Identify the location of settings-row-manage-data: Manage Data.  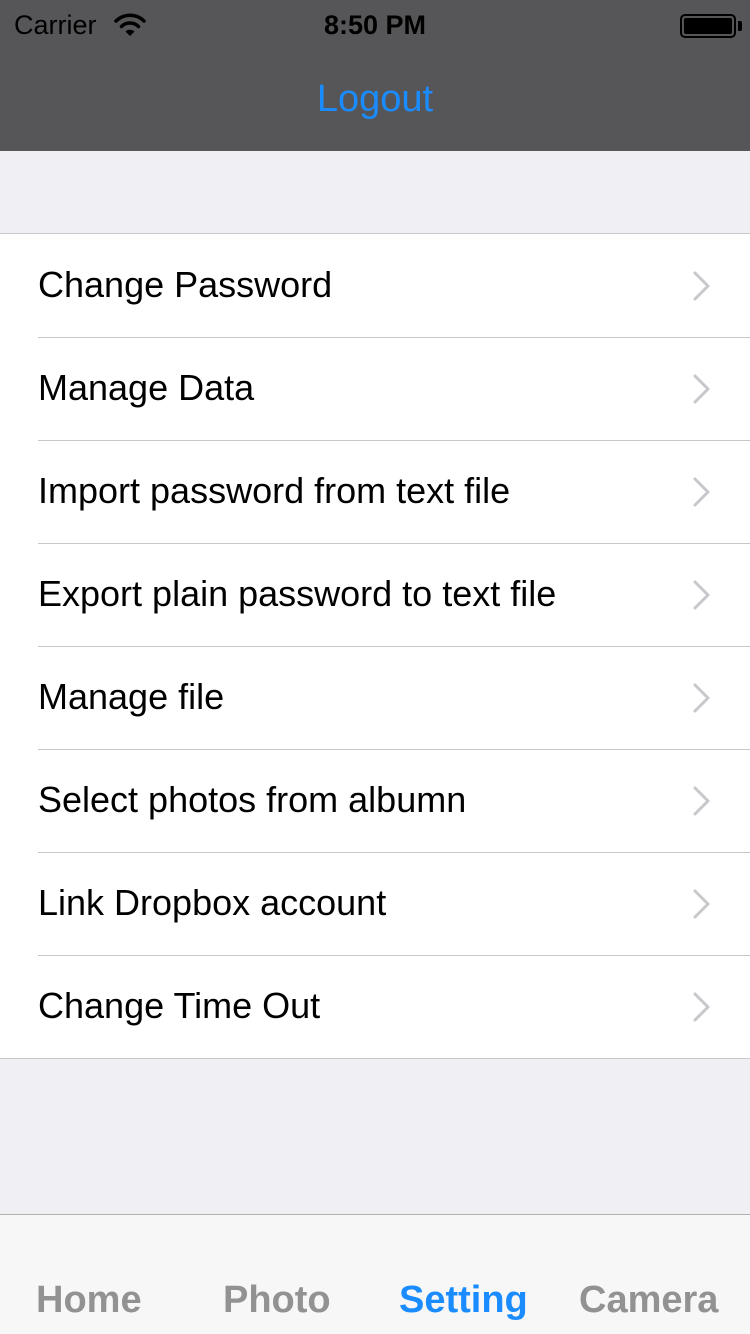
(375, 388).